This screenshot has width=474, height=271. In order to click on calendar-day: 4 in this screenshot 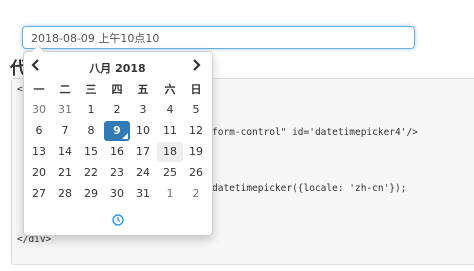, I will do `click(170, 110)`.